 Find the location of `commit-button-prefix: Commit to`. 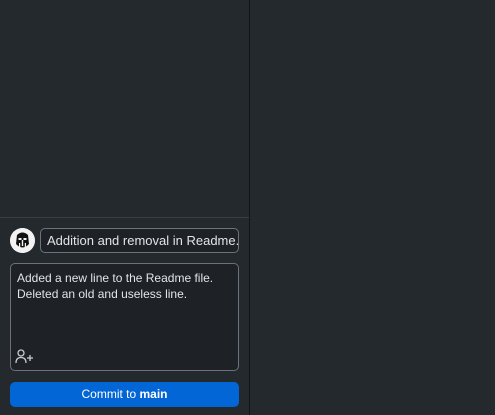

commit-button-prefix: Commit to is located at coordinates (110, 394).